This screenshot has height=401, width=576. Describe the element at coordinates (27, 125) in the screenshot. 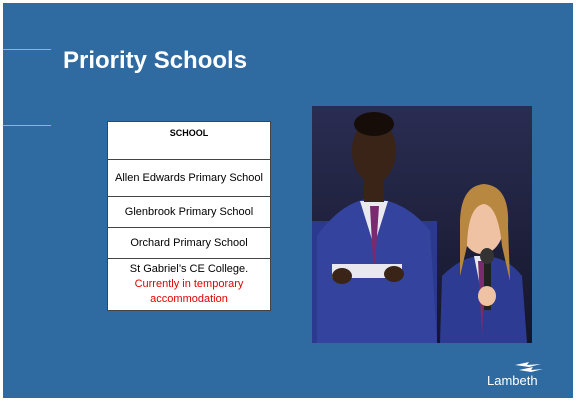

I see `accent-rule-middle` at that location.